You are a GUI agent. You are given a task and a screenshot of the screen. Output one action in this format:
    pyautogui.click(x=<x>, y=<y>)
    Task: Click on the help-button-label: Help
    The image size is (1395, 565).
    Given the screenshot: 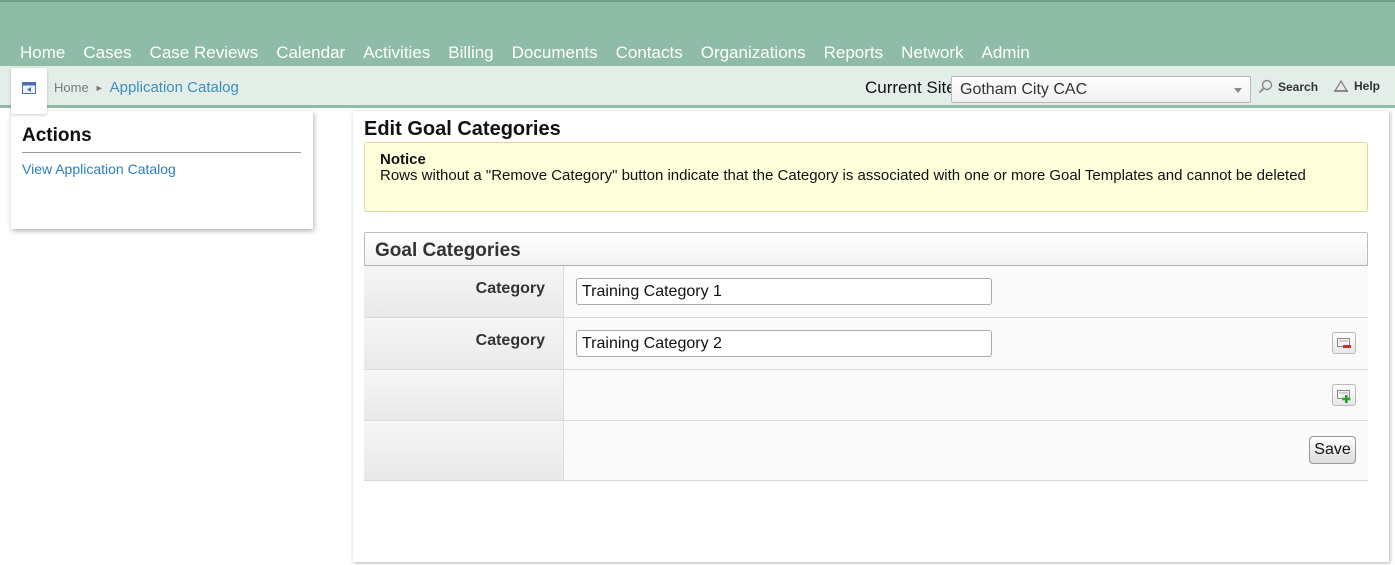 What is the action you would take?
    pyautogui.click(x=1367, y=86)
    